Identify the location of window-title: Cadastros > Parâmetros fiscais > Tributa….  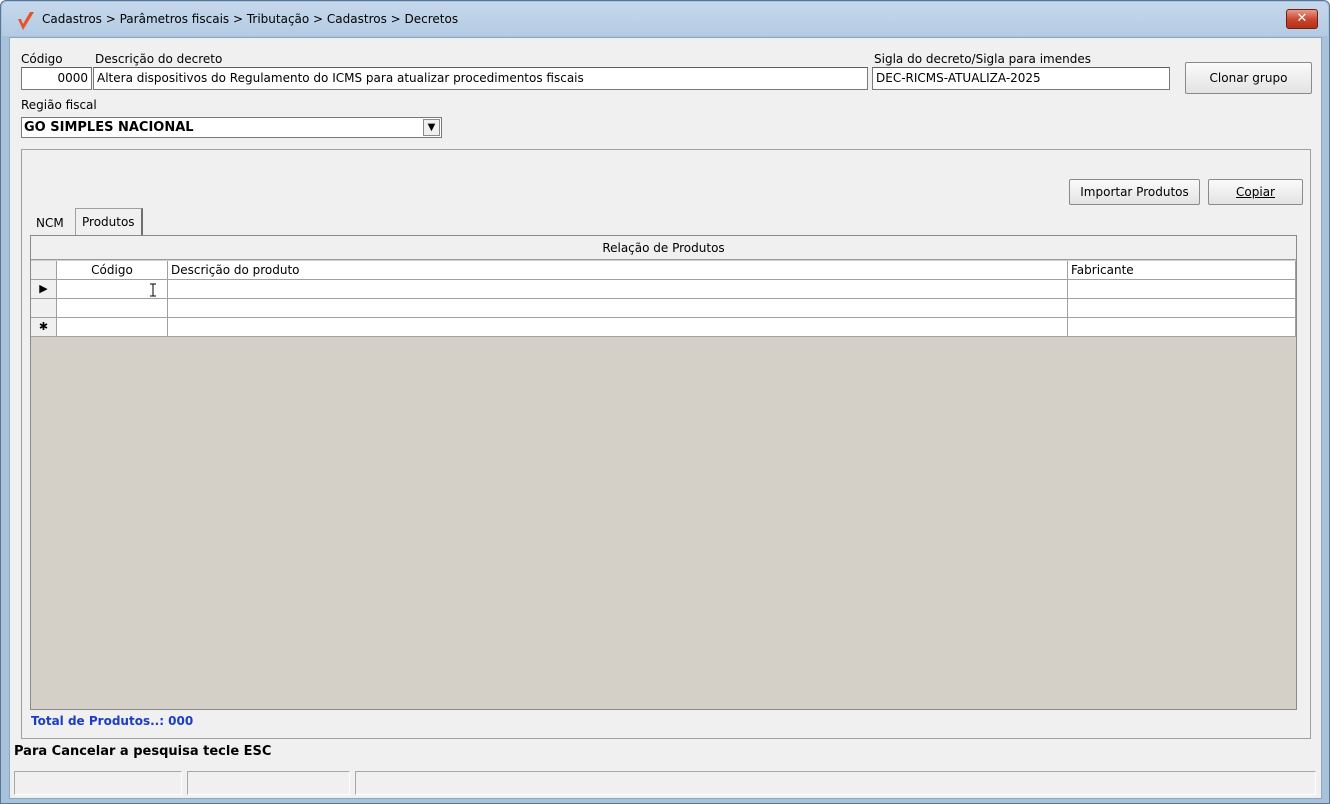
(250, 19).